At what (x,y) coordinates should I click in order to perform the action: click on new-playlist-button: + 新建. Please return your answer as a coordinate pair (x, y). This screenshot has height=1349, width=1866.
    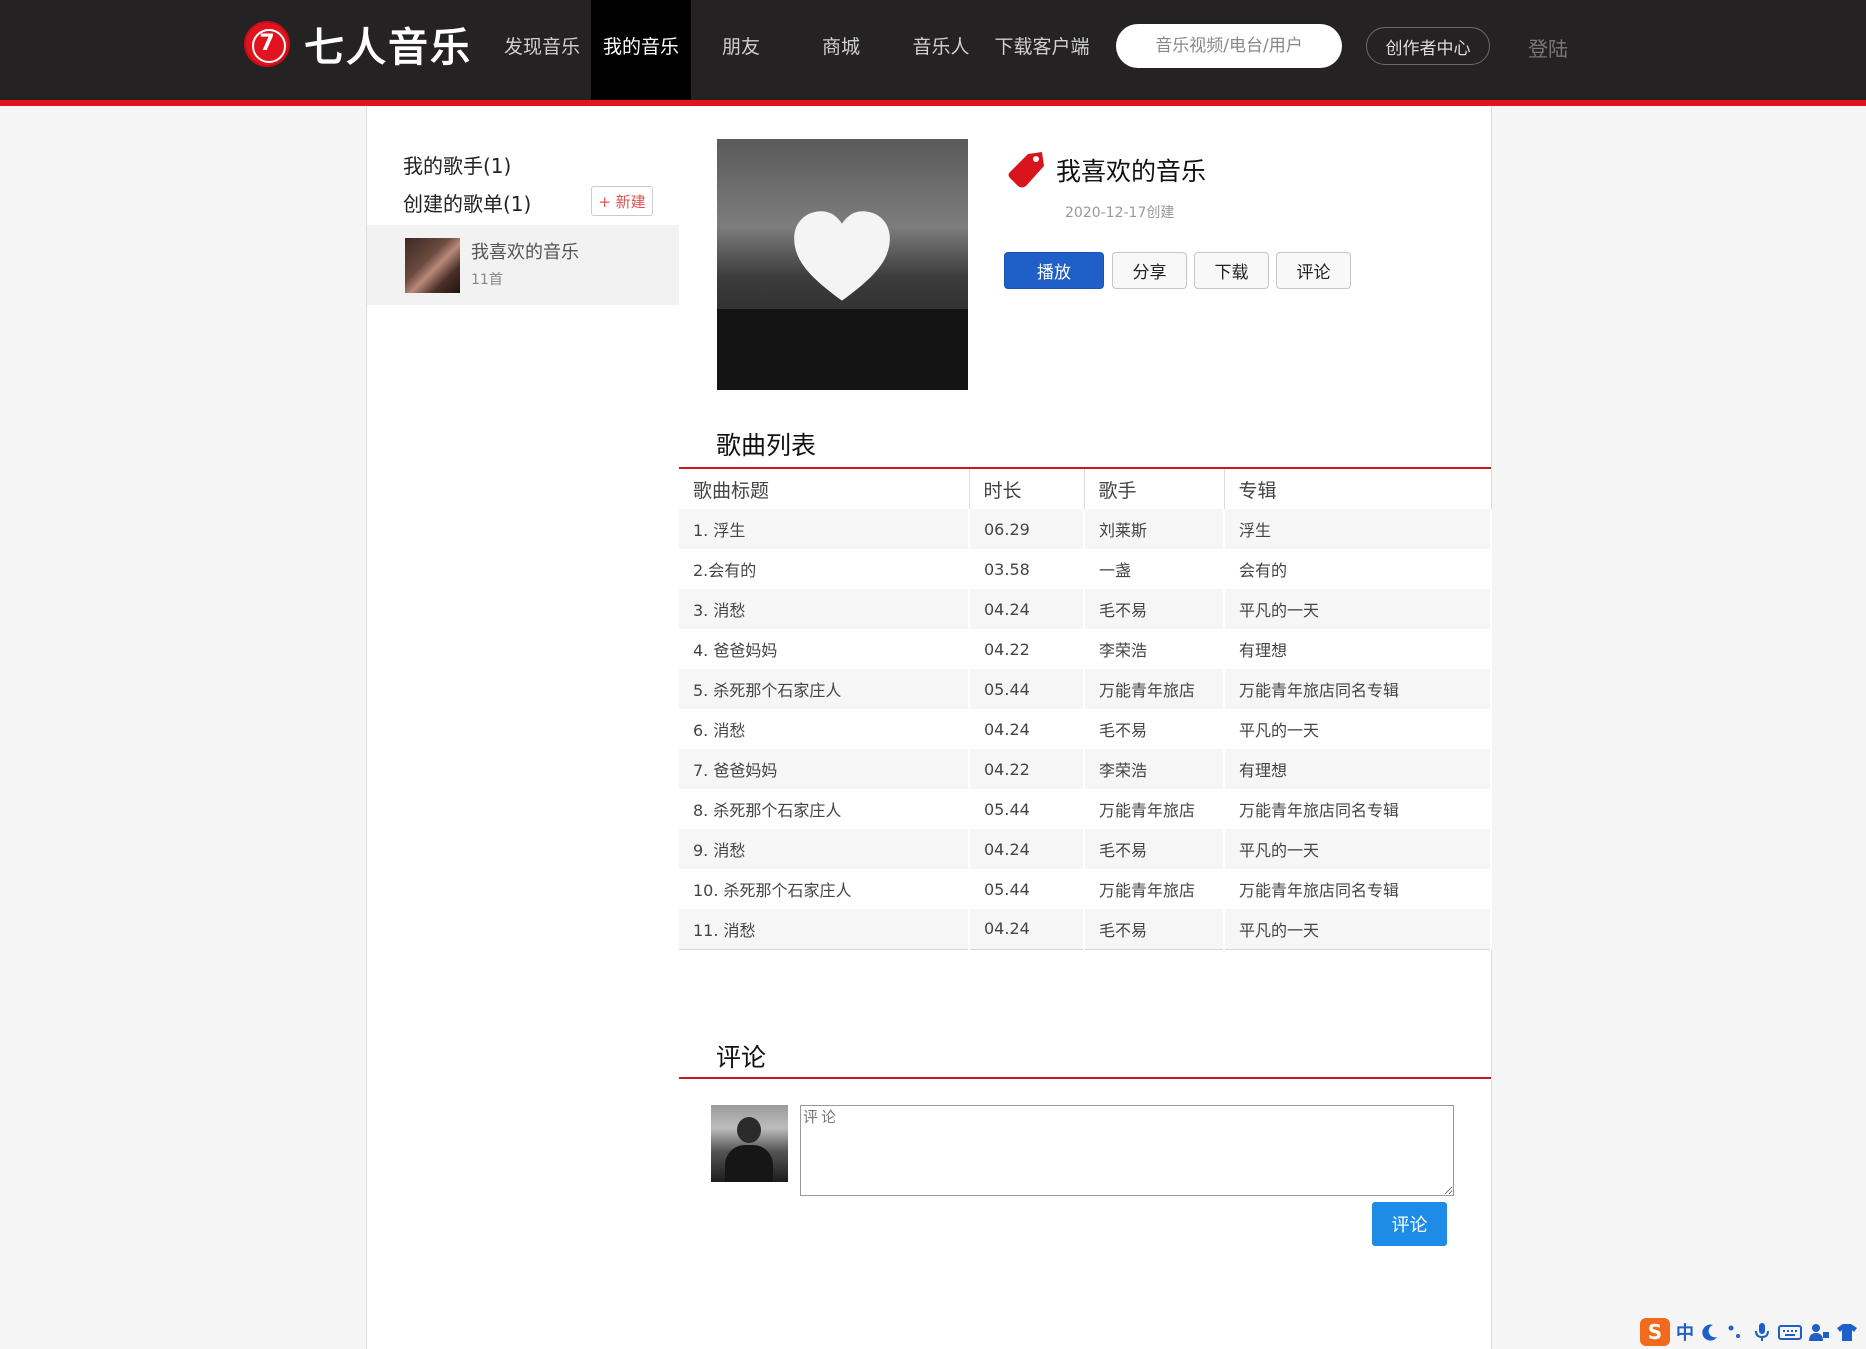
    Looking at the image, I should click on (622, 201).